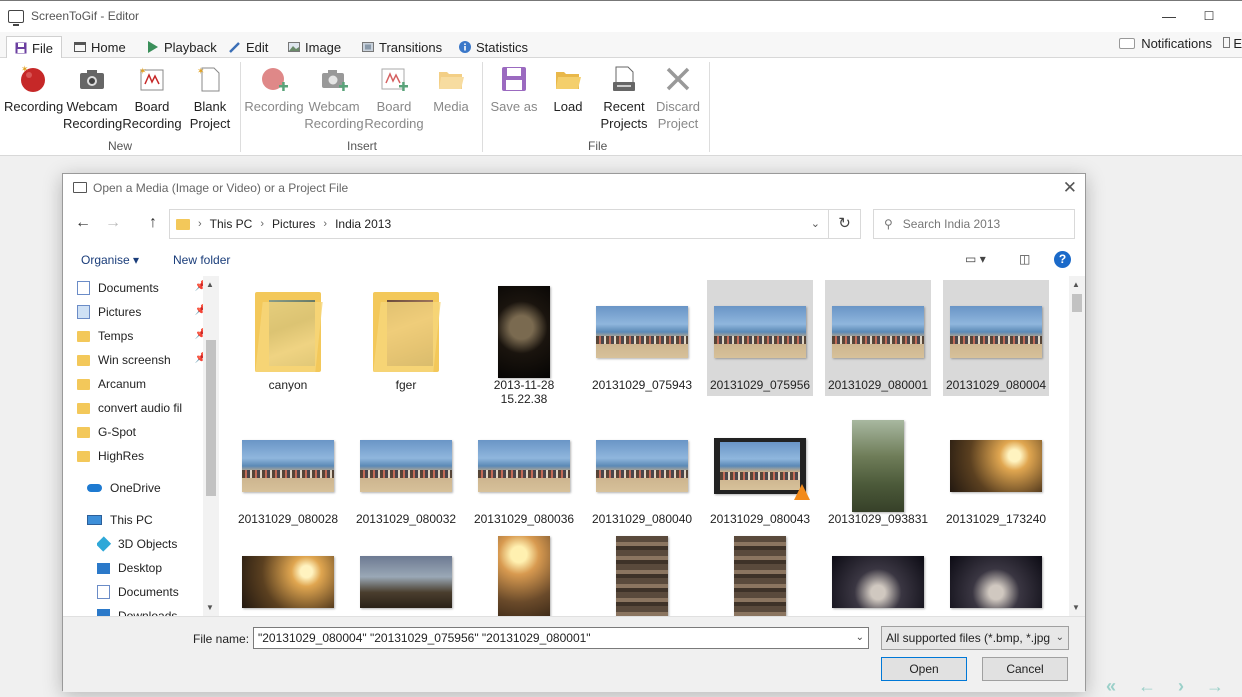 This screenshot has height=697, width=1242. Describe the element at coordinates (451, 89) in the screenshot. I see `insert-media-button: Media` at that location.